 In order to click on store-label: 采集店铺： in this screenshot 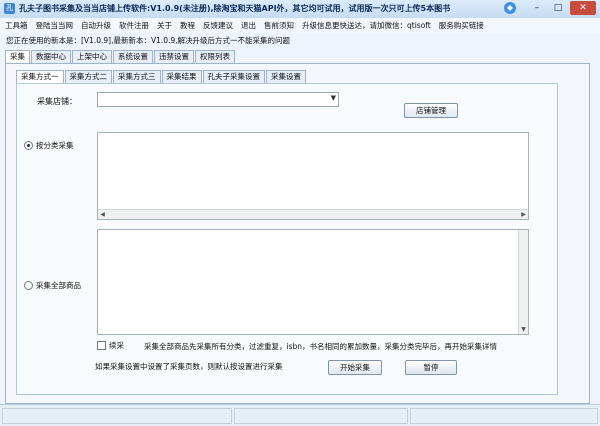, I will do `click(57, 101)`.